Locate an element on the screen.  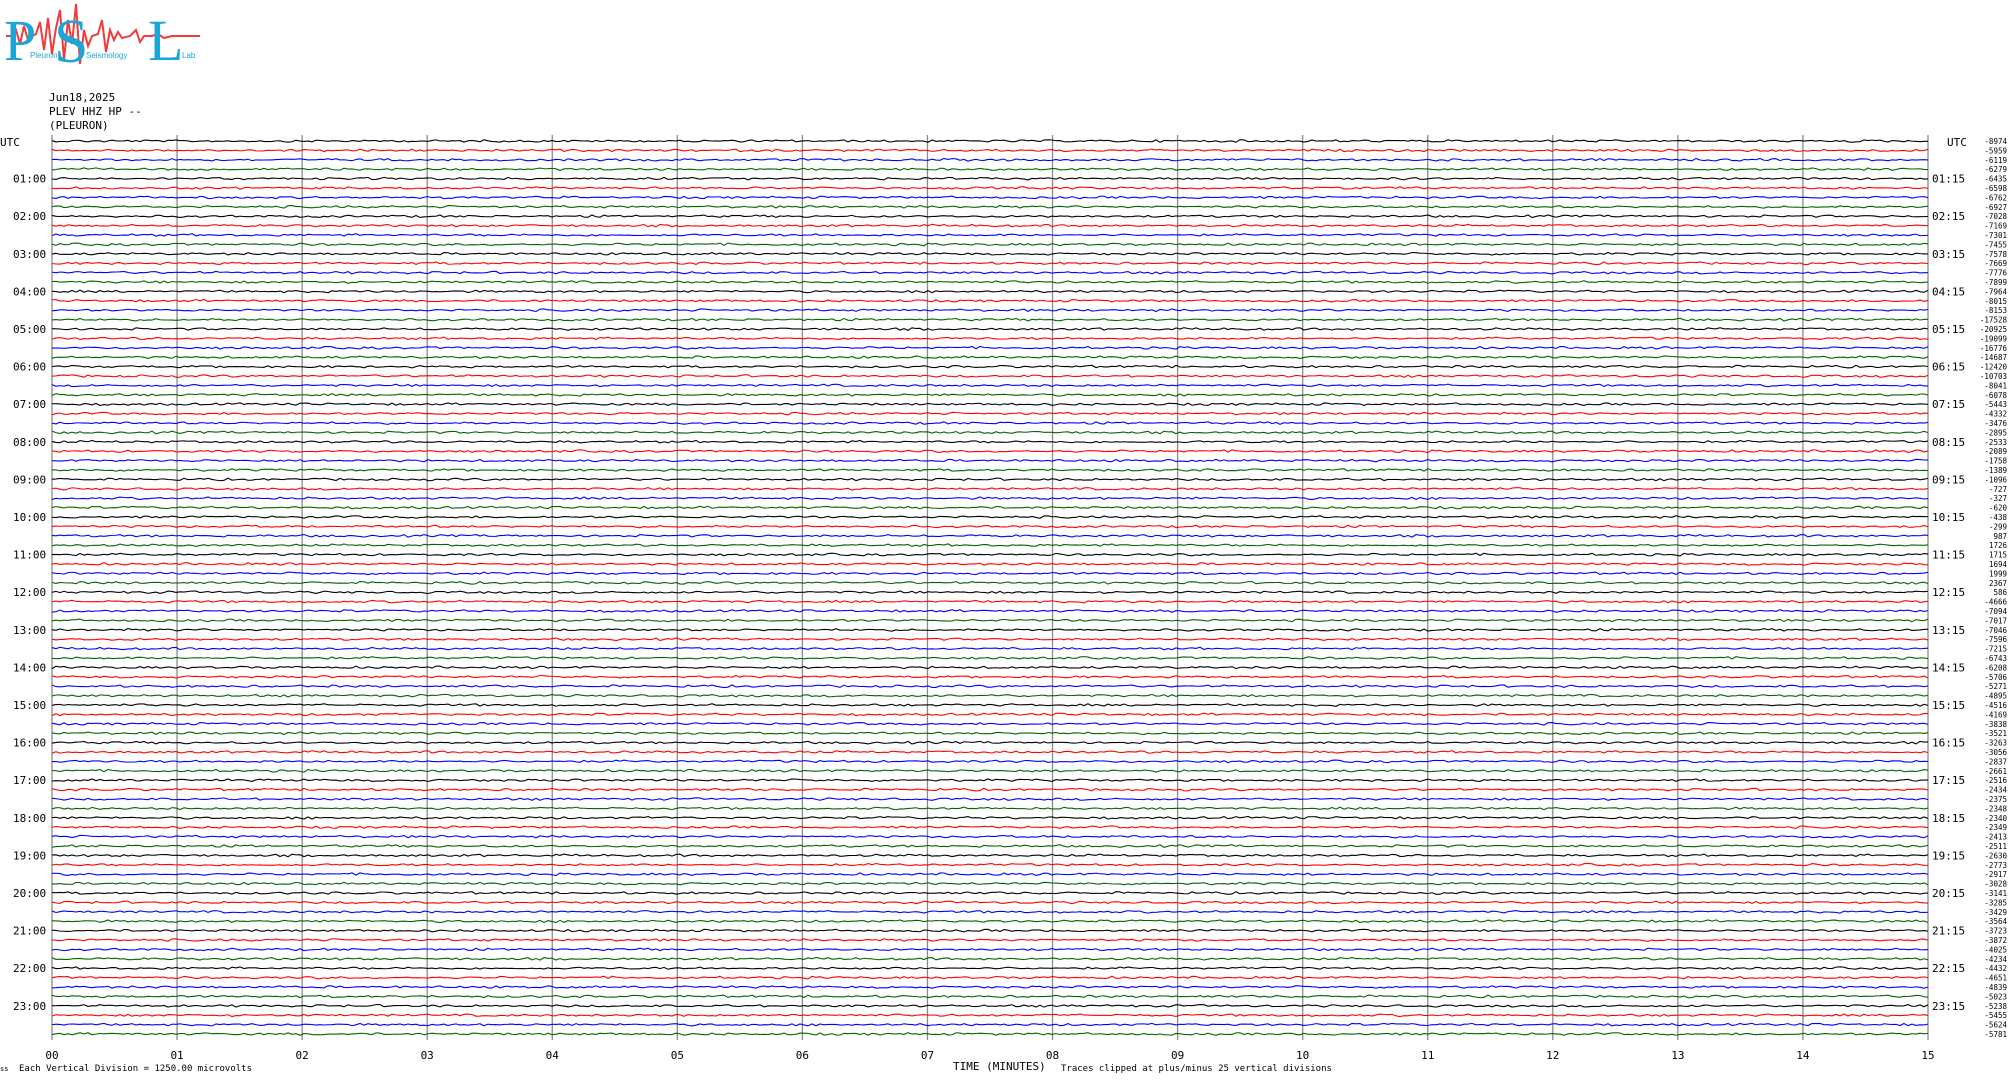
trace-offset-label: -7776 is located at coordinates (1995, 273).